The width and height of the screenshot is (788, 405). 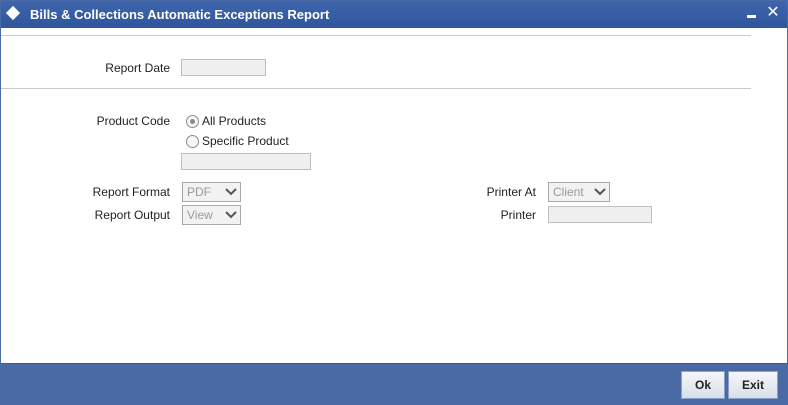 I want to click on report-output-select: View, so click(x=211, y=215).